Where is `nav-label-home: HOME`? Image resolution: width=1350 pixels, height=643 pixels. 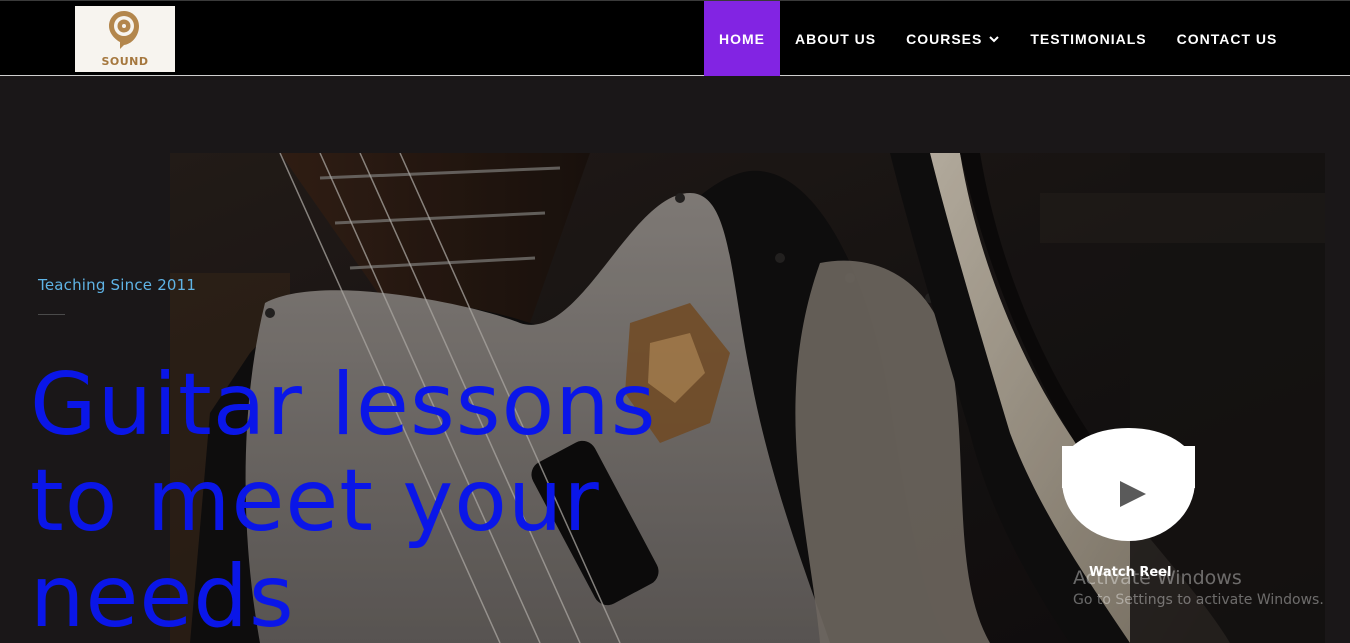 nav-label-home: HOME is located at coordinates (742, 38).